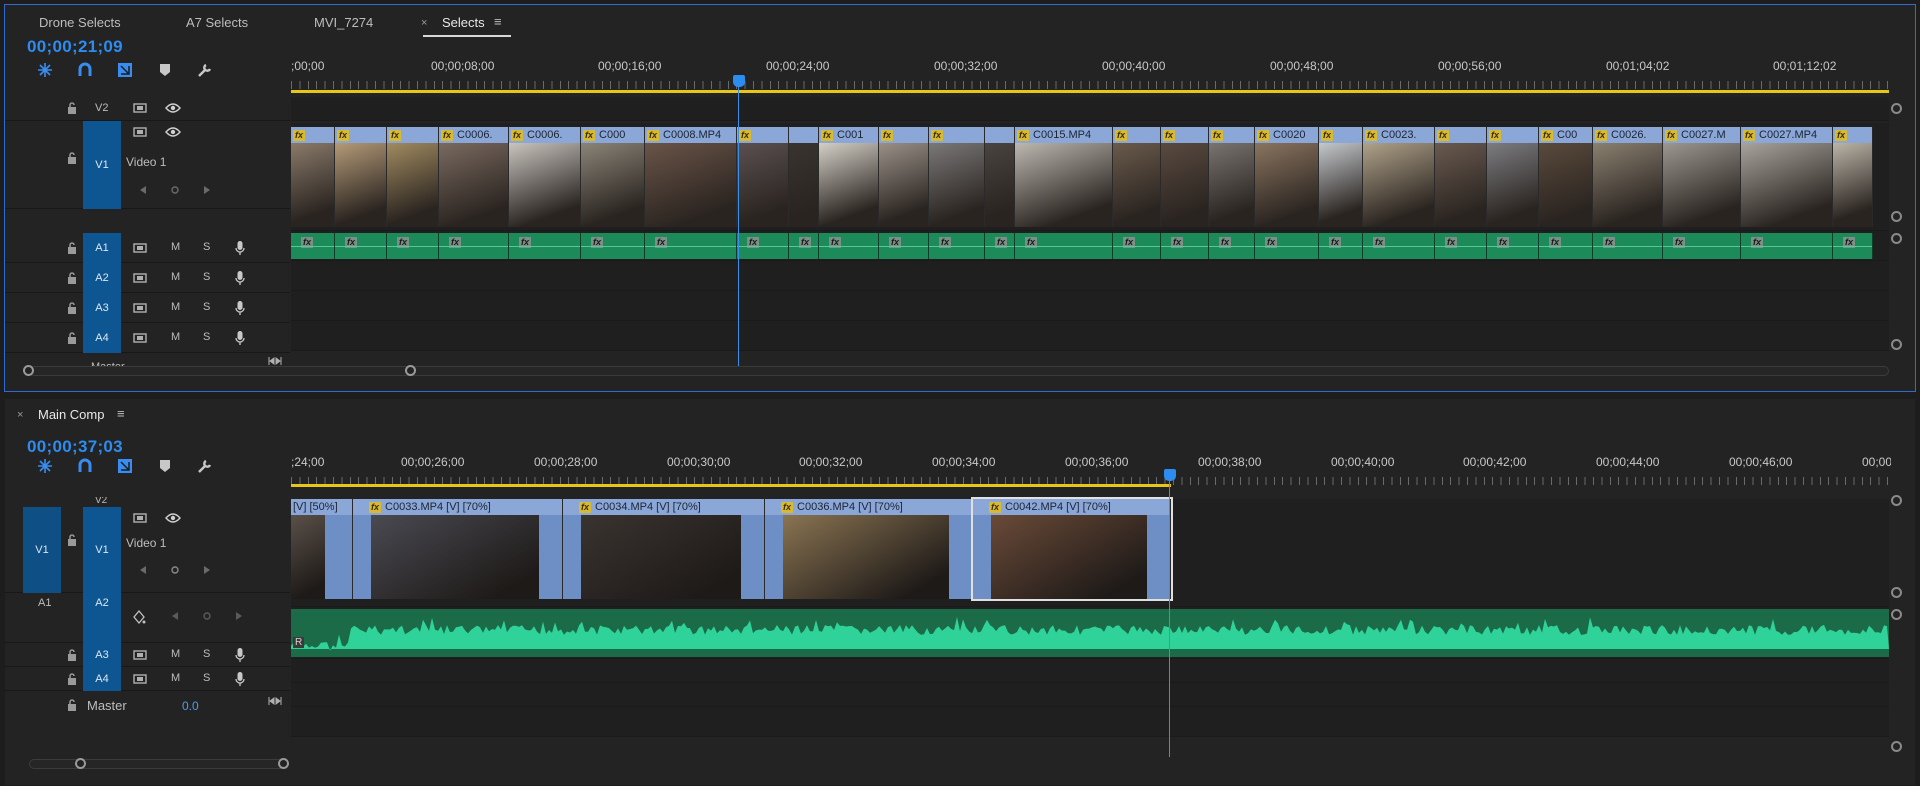 The height and width of the screenshot is (786, 1920). Describe the element at coordinates (102, 308) in the screenshot. I see `track-target-a3: A3` at that location.